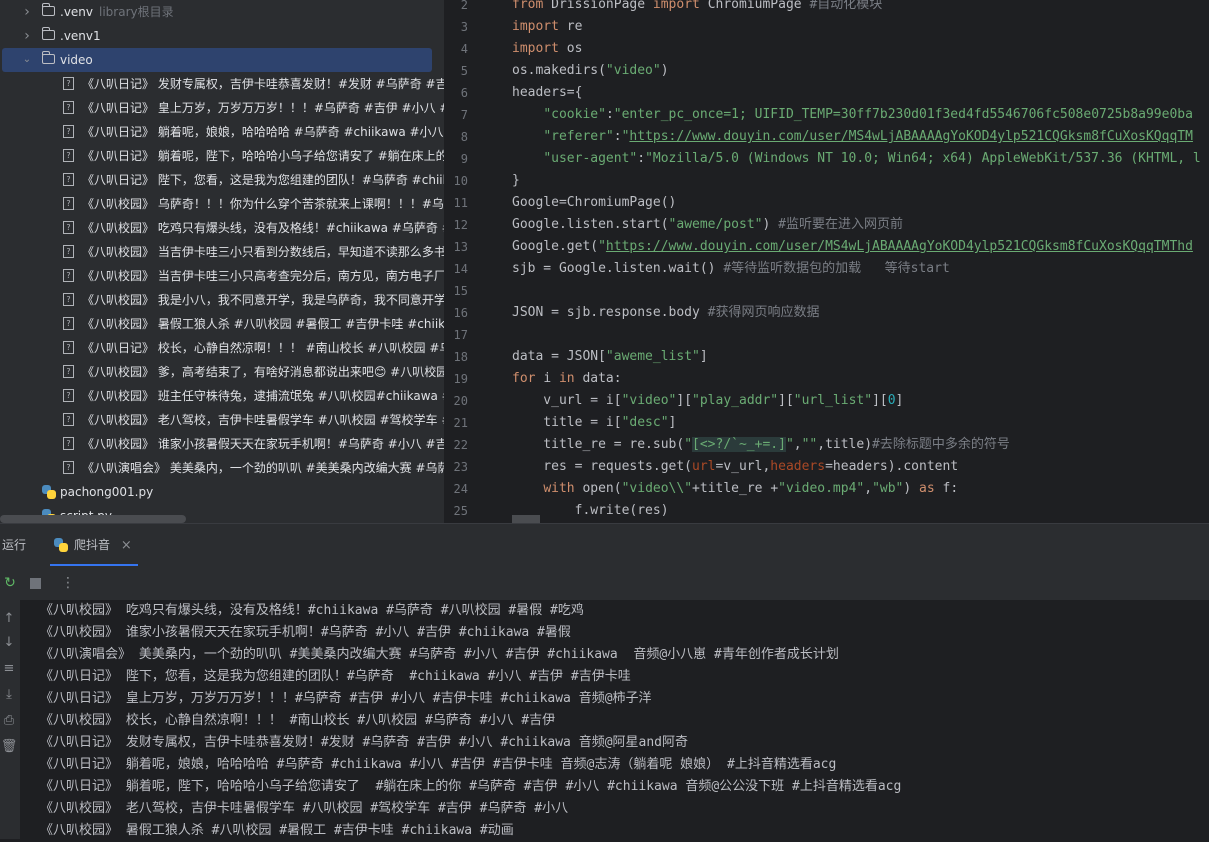  Describe the element at coordinates (460, 313) in the screenshot. I see `line-number: 16` at that location.